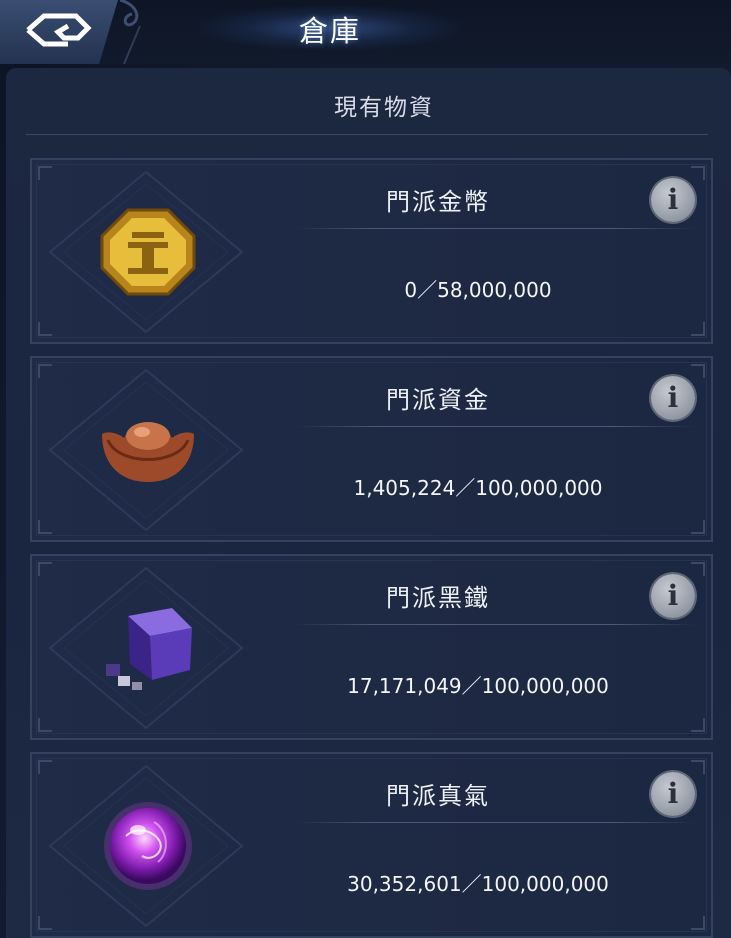  What do you see at coordinates (149, 649) in the screenshot?
I see `black-iron-cube-icon` at bounding box center [149, 649].